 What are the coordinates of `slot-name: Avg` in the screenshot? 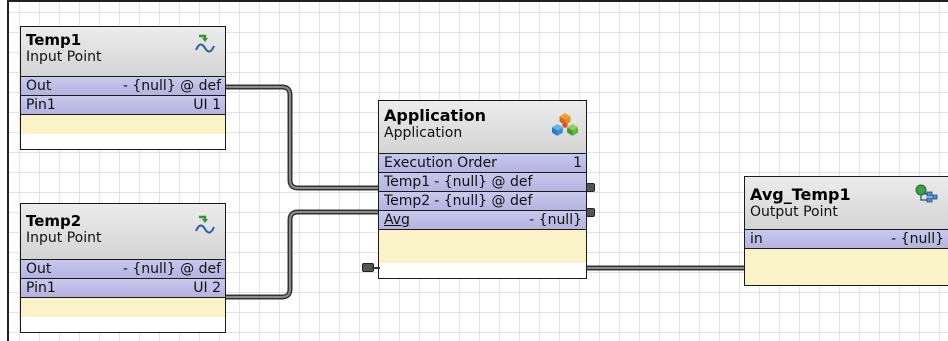 It's located at (397, 220).